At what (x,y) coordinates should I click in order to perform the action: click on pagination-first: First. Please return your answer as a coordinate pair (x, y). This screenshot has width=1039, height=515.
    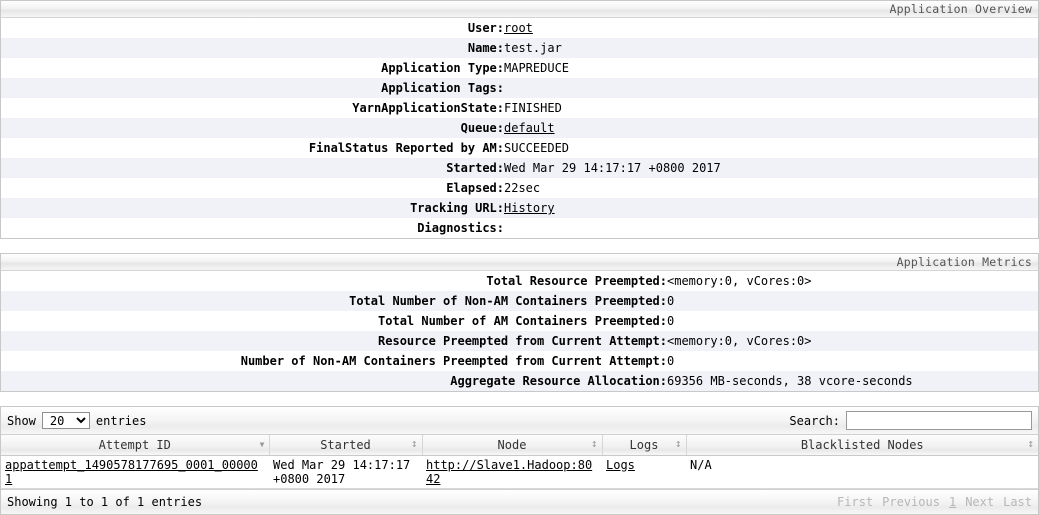
    Looking at the image, I should click on (855, 502).